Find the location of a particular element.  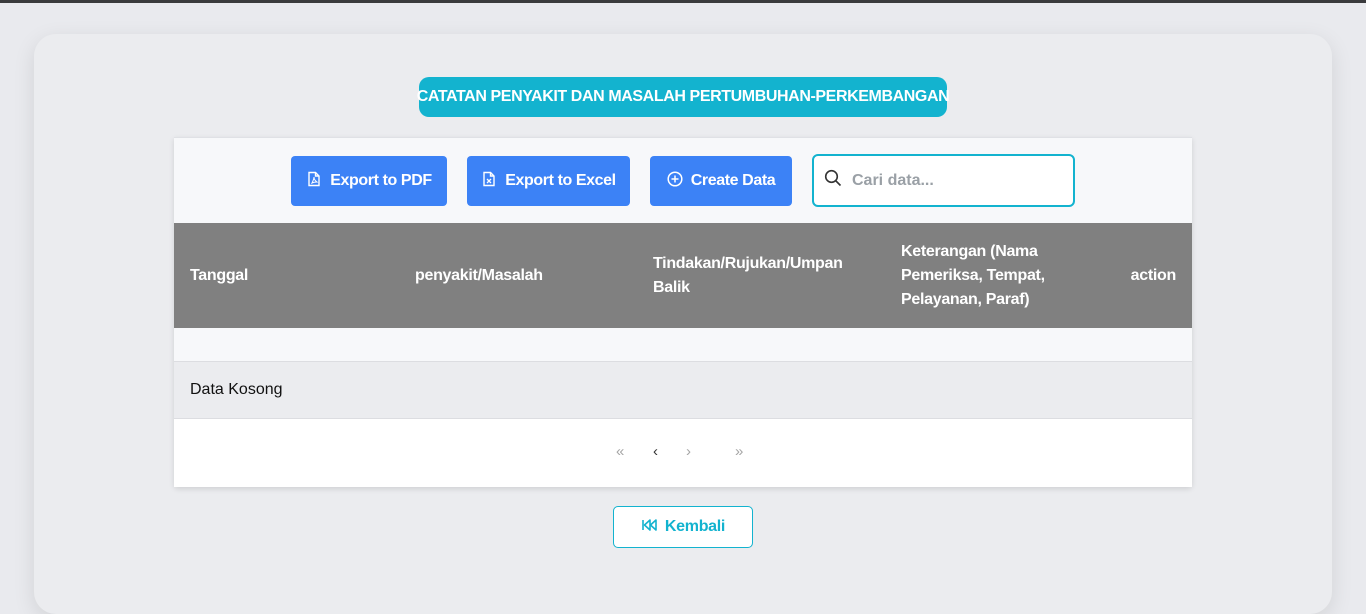

search-box is located at coordinates (943, 180).